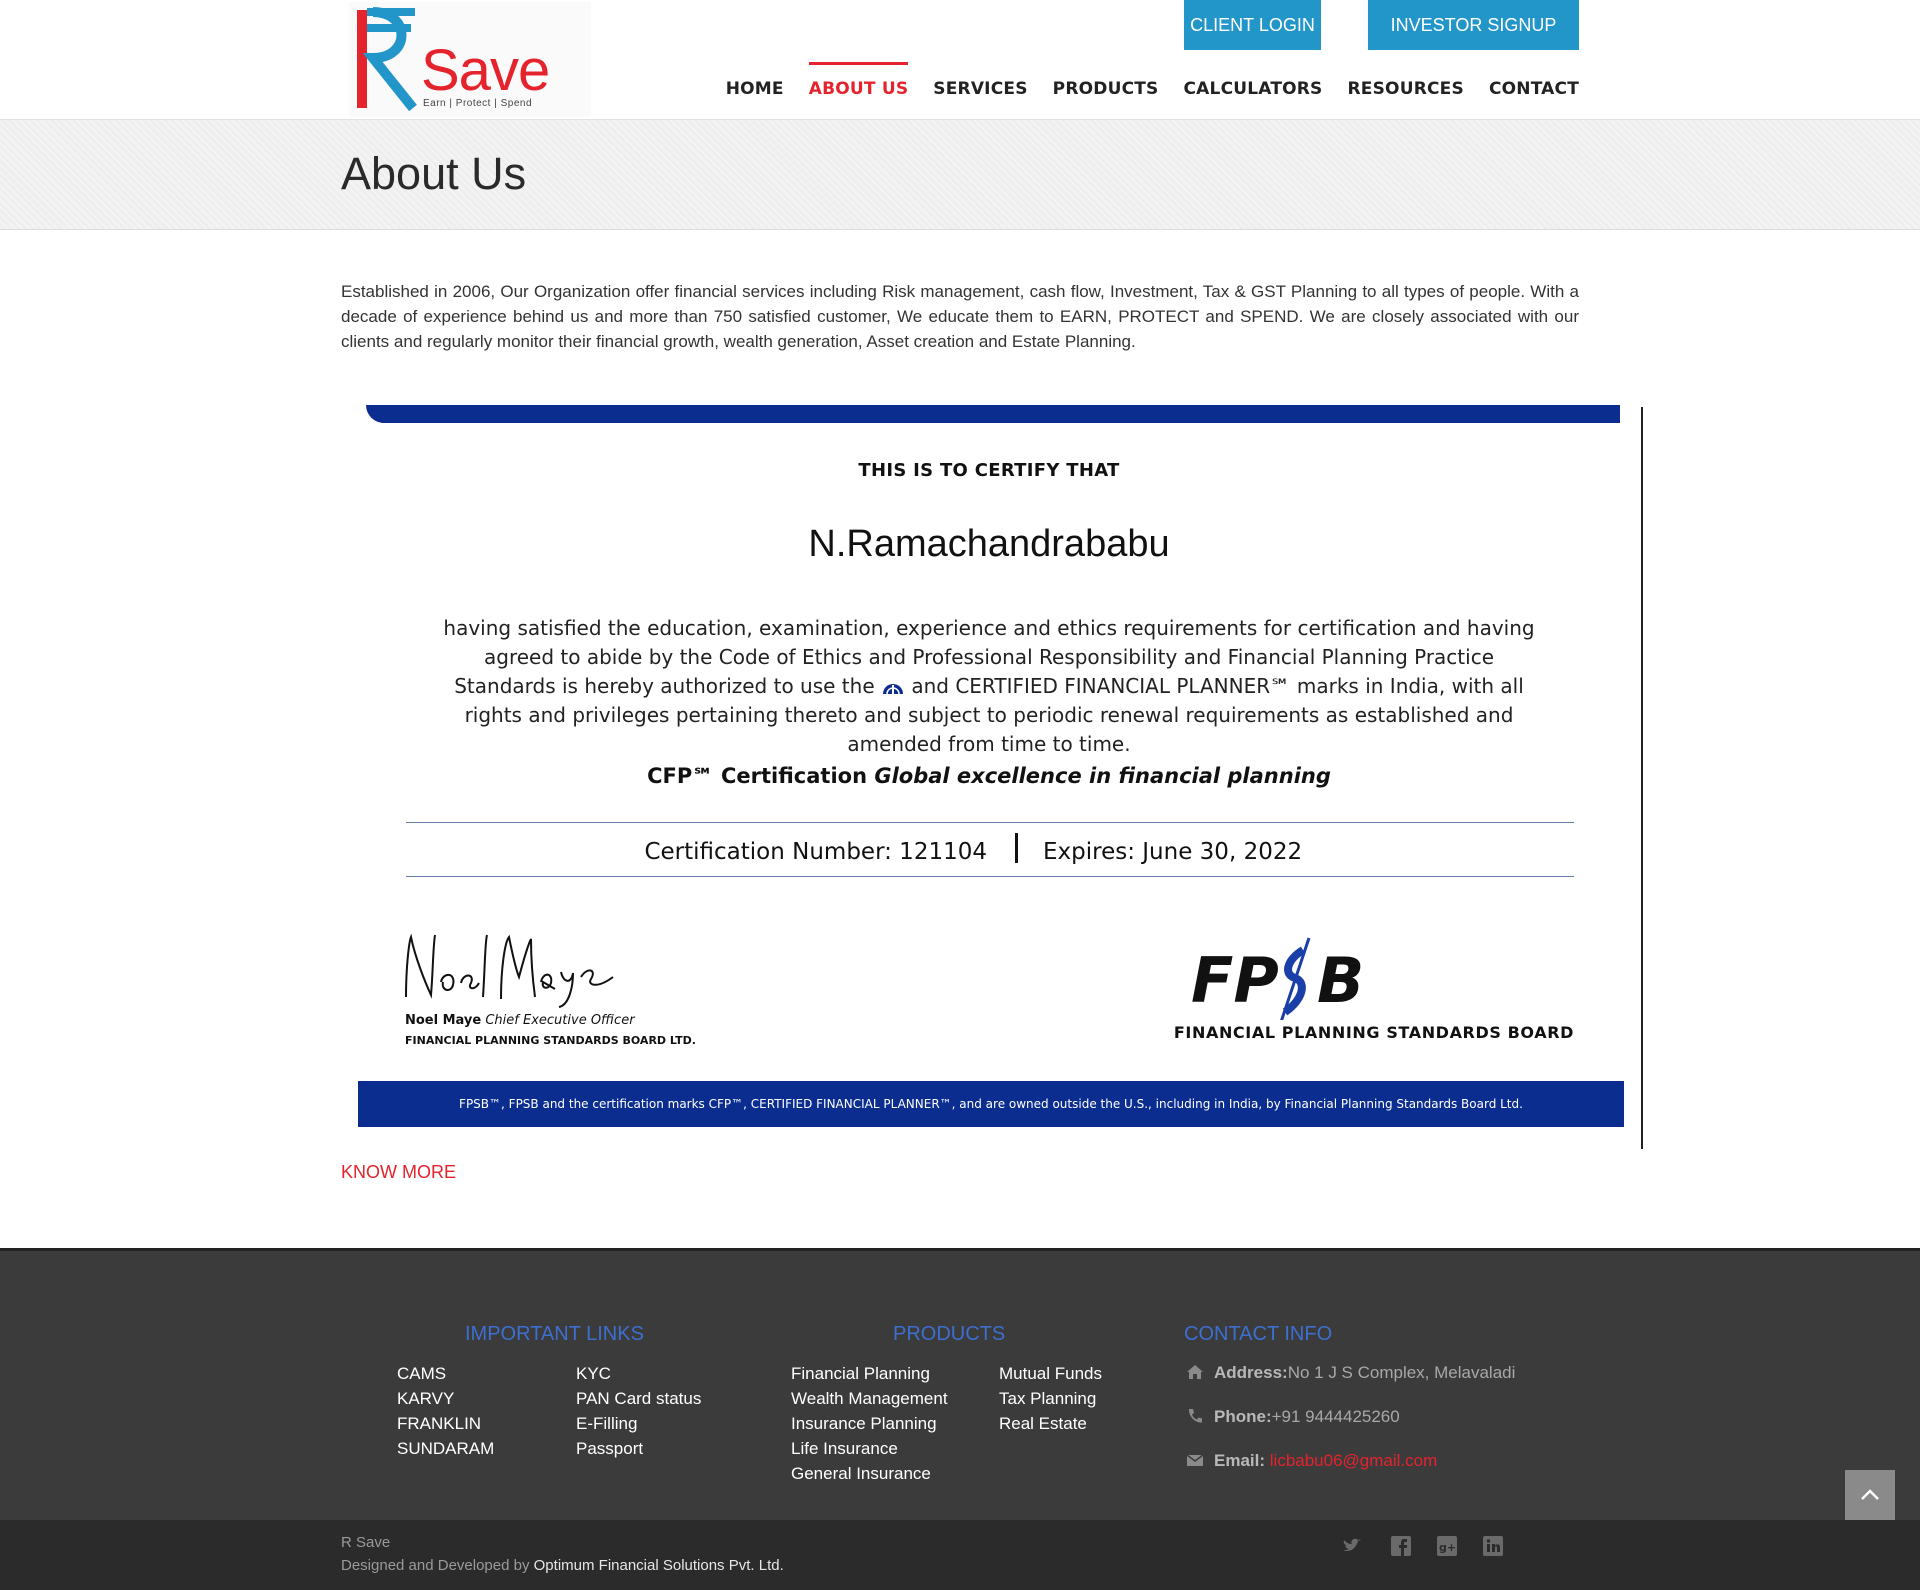 The width and height of the screenshot is (1920, 1590). What do you see at coordinates (1050, 1373) in the screenshot?
I see `footer-product-mutual-funds: Mutual Funds` at bounding box center [1050, 1373].